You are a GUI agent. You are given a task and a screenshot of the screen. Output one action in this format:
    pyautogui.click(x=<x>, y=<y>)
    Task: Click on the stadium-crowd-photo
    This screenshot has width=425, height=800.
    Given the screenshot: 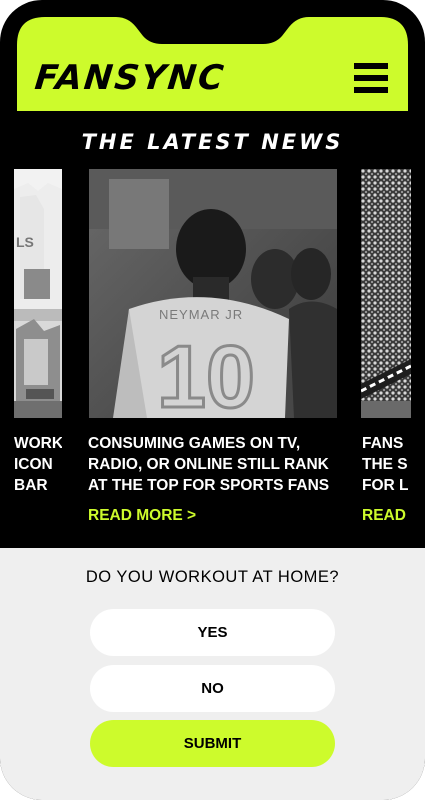 What is the action you would take?
    pyautogui.click(x=386, y=293)
    